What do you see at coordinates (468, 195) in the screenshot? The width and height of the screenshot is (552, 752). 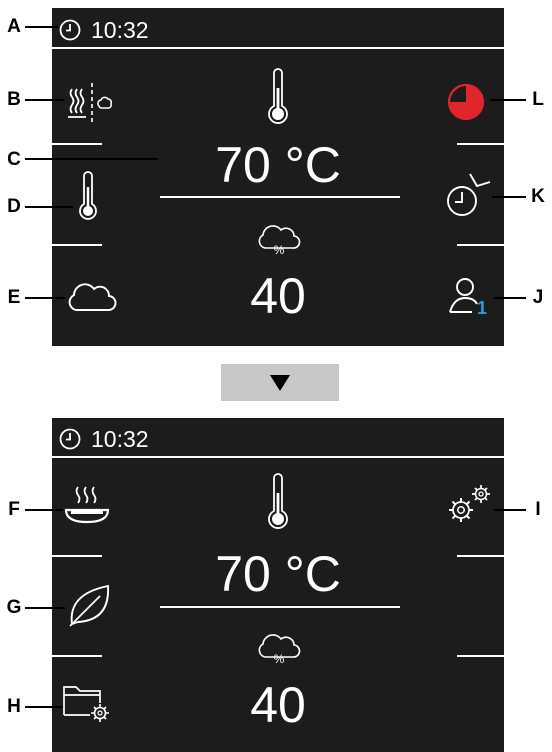 I see `start-time-clock-icon` at bounding box center [468, 195].